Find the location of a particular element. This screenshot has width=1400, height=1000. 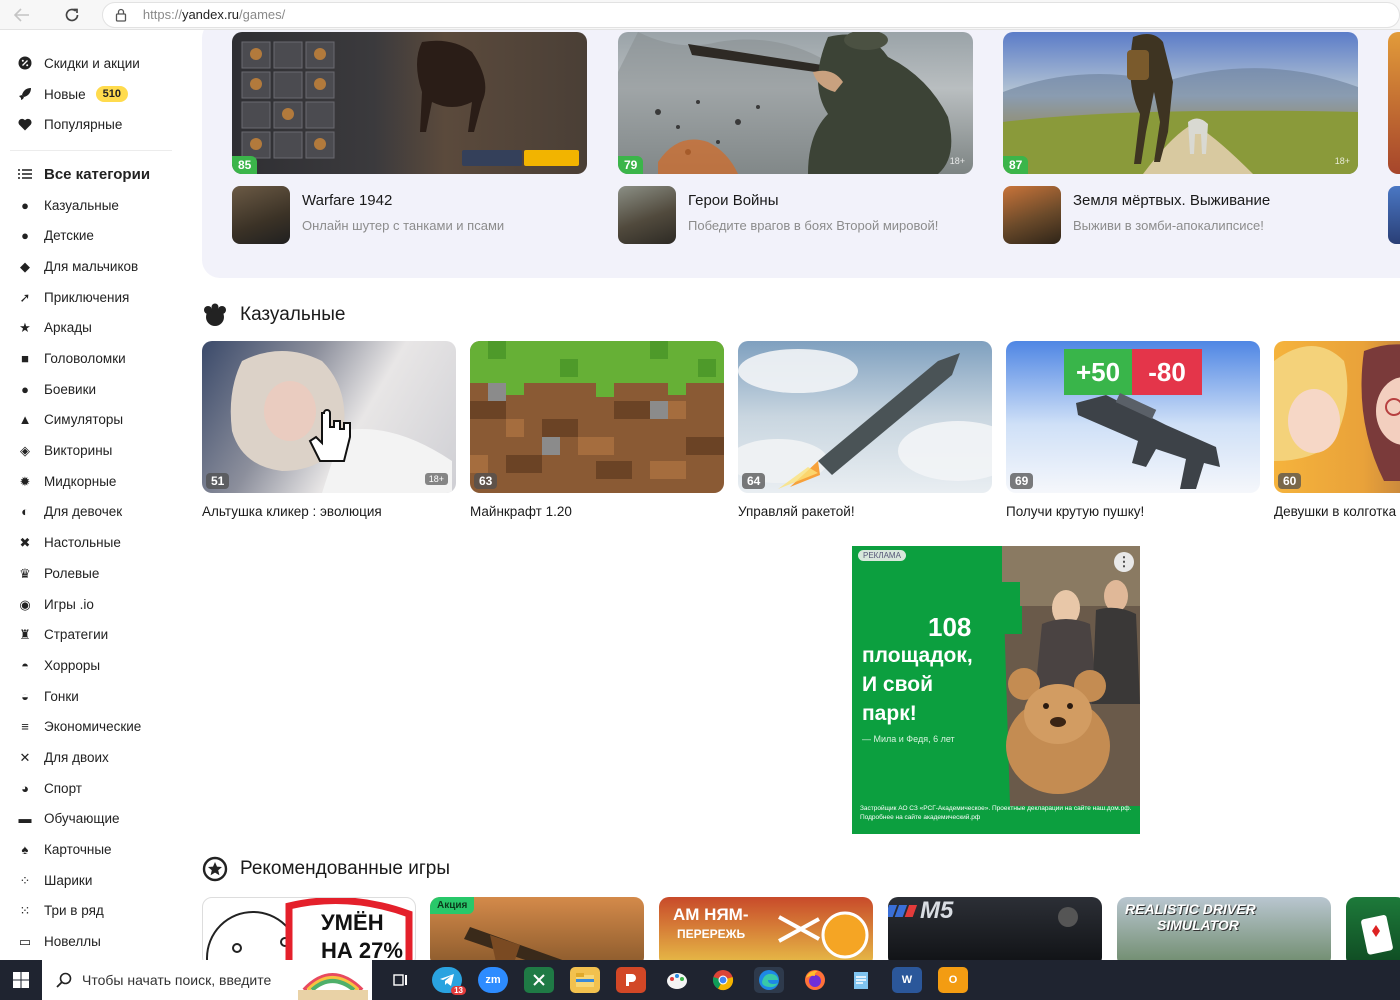

featured-game-card-partial is located at coordinates (1394, 103).